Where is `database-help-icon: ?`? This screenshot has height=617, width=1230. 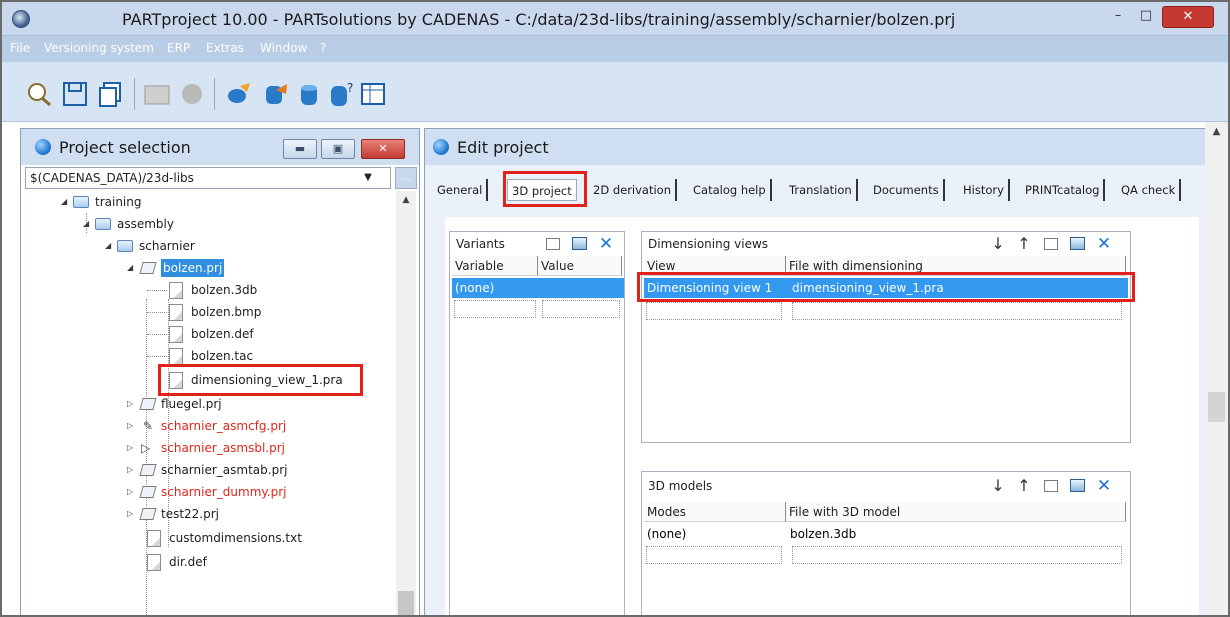 database-help-icon: ? is located at coordinates (341, 94).